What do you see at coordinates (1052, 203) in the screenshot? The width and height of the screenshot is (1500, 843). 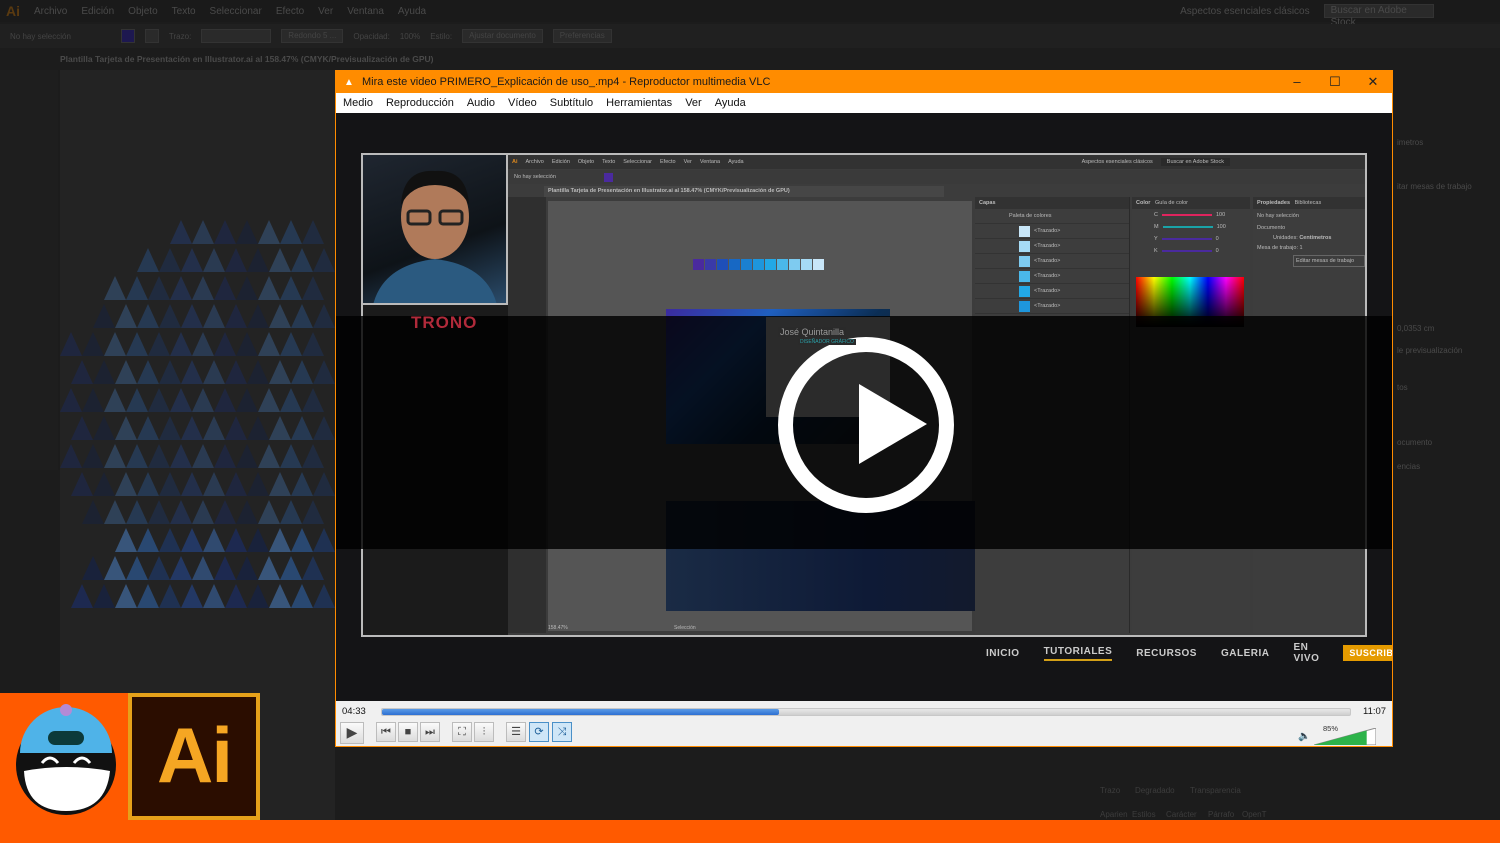 I see `layers-title: Capas` at bounding box center [1052, 203].